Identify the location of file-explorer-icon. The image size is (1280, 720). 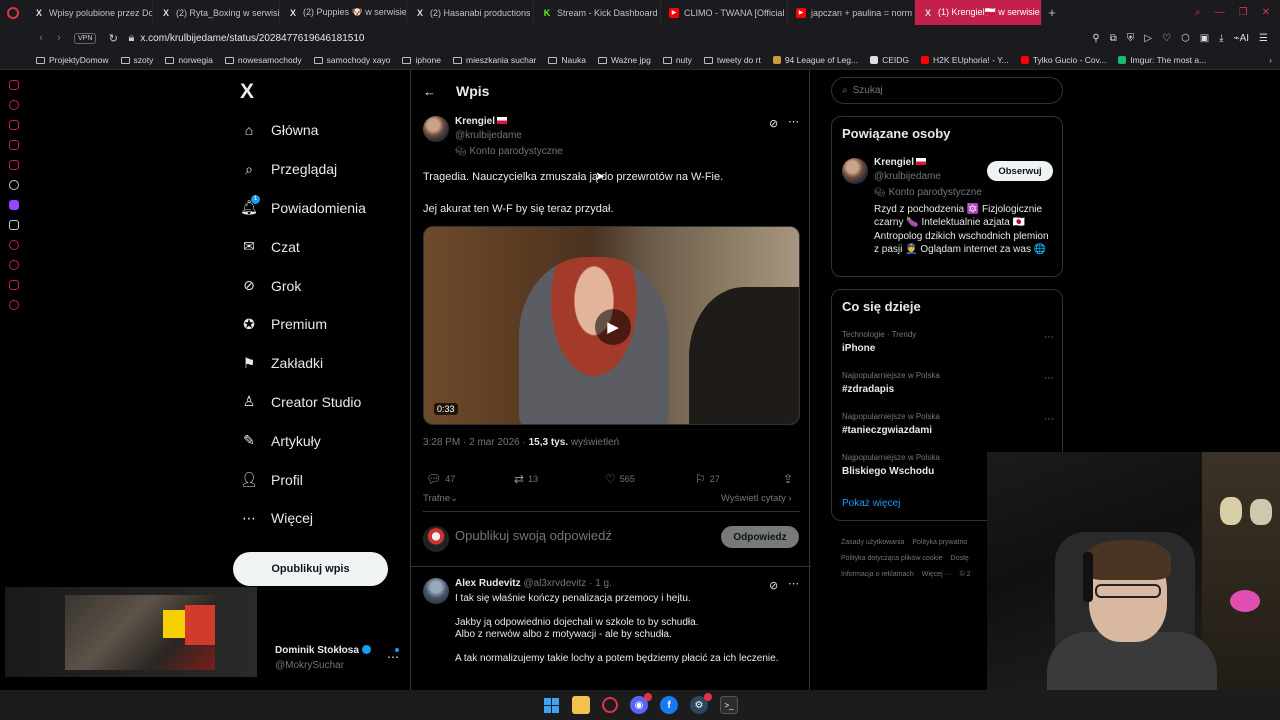
(581, 705).